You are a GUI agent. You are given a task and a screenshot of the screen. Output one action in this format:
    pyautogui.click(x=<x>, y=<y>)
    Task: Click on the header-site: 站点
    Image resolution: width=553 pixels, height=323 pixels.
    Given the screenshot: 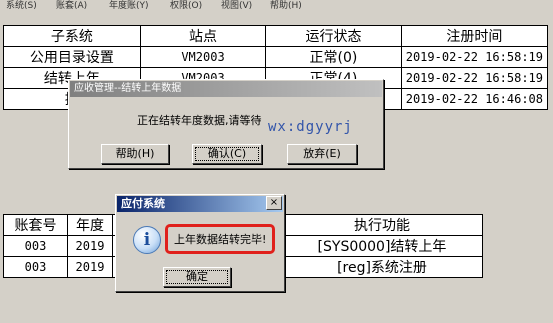 What is the action you would take?
    pyautogui.click(x=203, y=36)
    